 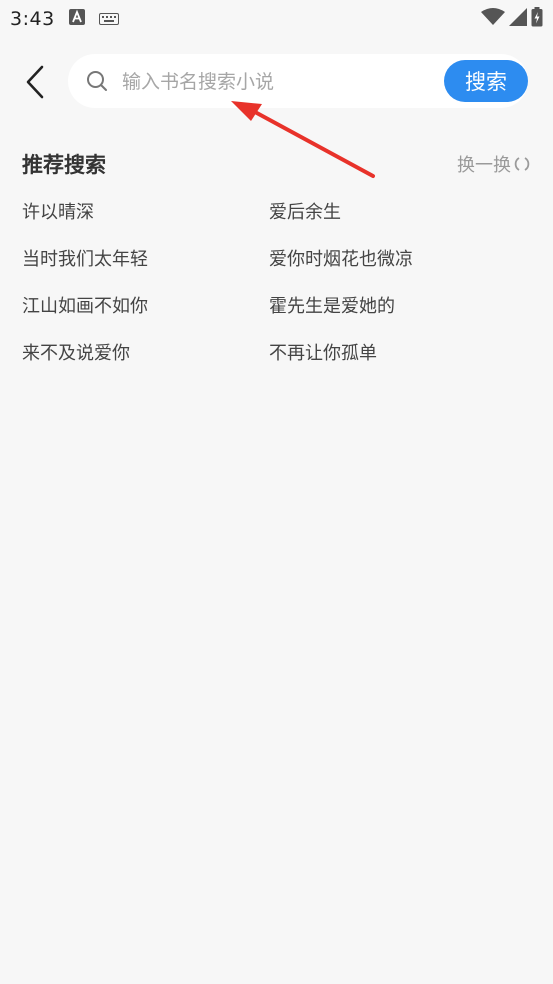 I want to click on search-bar: 搜索, so click(x=276, y=82).